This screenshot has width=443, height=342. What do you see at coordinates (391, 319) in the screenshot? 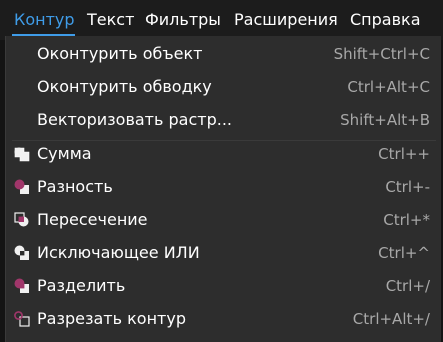
I see `menu-item-shortcut: Ctrl+Alt+/` at bounding box center [391, 319].